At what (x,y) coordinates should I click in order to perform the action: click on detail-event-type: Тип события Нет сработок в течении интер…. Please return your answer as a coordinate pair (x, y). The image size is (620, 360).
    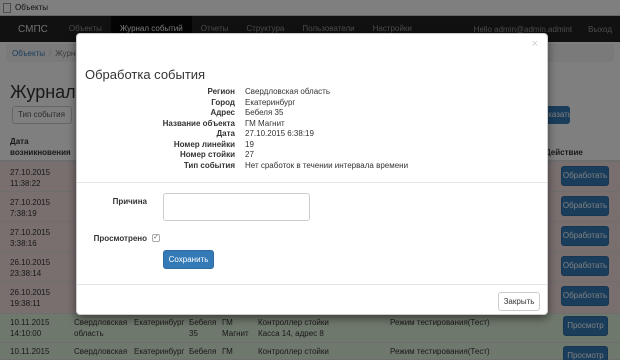
    Looking at the image, I should click on (300, 166).